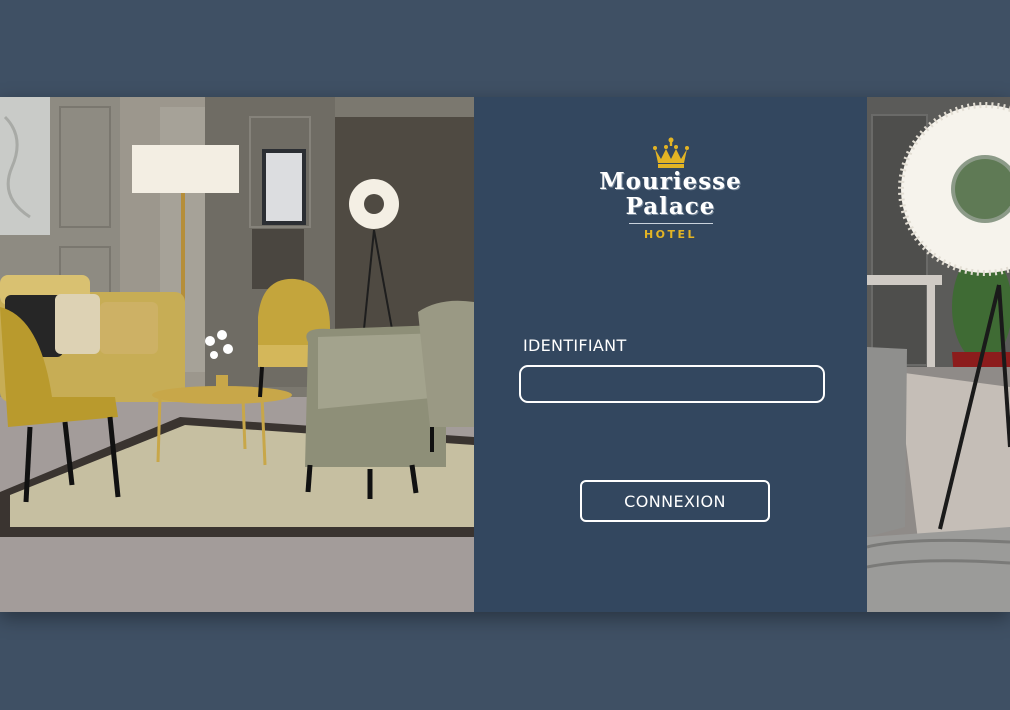  I want to click on crown-icon, so click(670, 152).